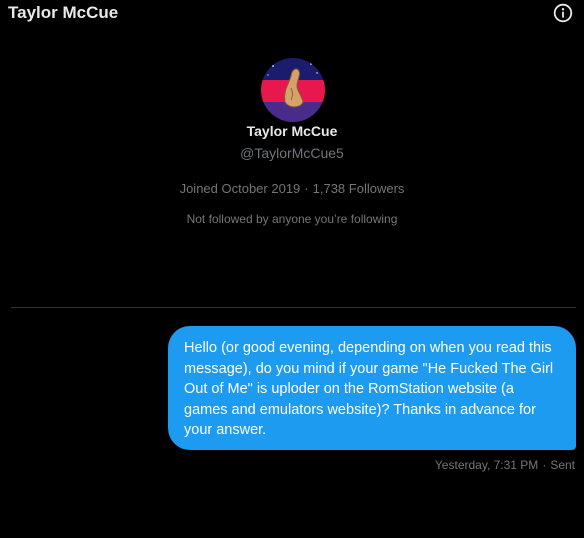 The image size is (584, 538). I want to click on info-circle-icon, so click(563, 13).